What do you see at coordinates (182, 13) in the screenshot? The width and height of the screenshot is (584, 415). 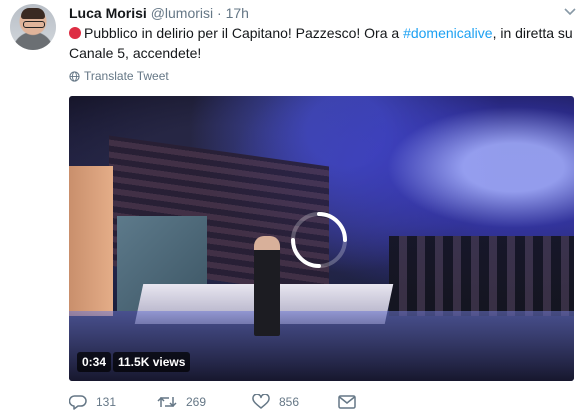 I see `author-handle: @lumorisi` at bounding box center [182, 13].